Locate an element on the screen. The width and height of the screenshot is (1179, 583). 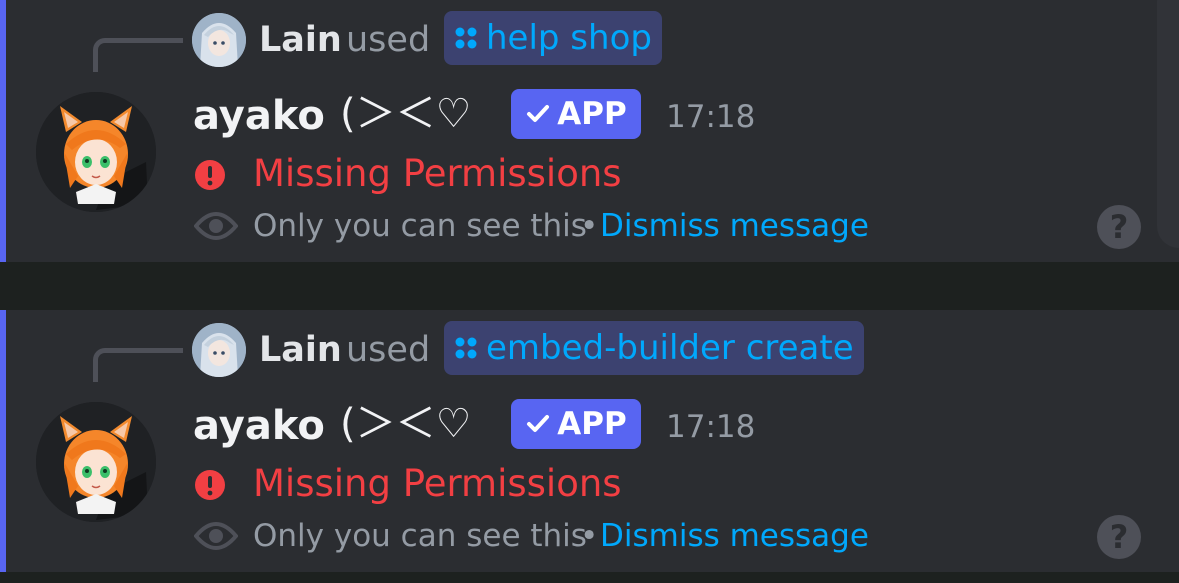
command-mention: help shop is located at coordinates (553, 38).